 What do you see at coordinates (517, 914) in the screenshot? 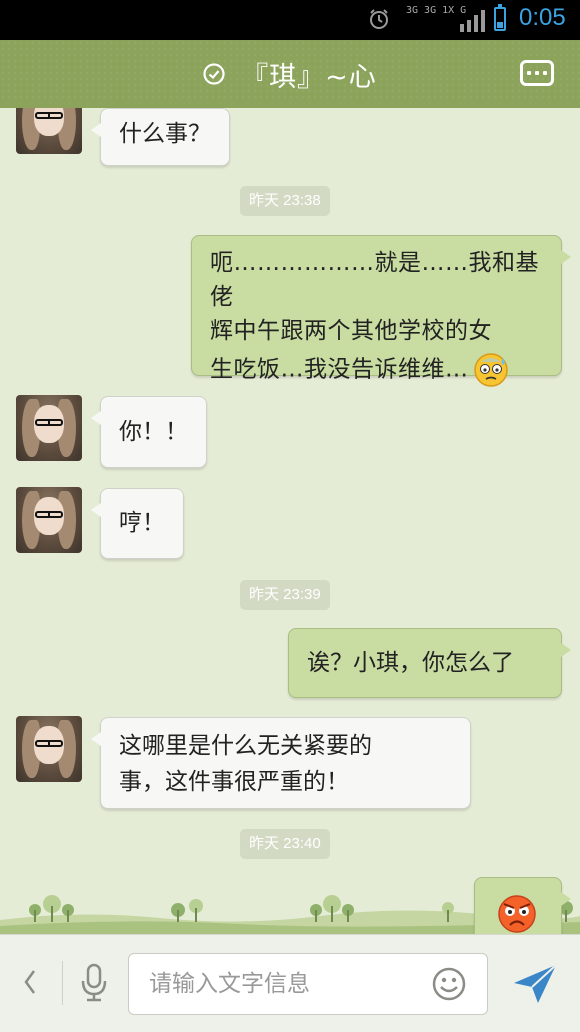
I see `angry-emoji` at bounding box center [517, 914].